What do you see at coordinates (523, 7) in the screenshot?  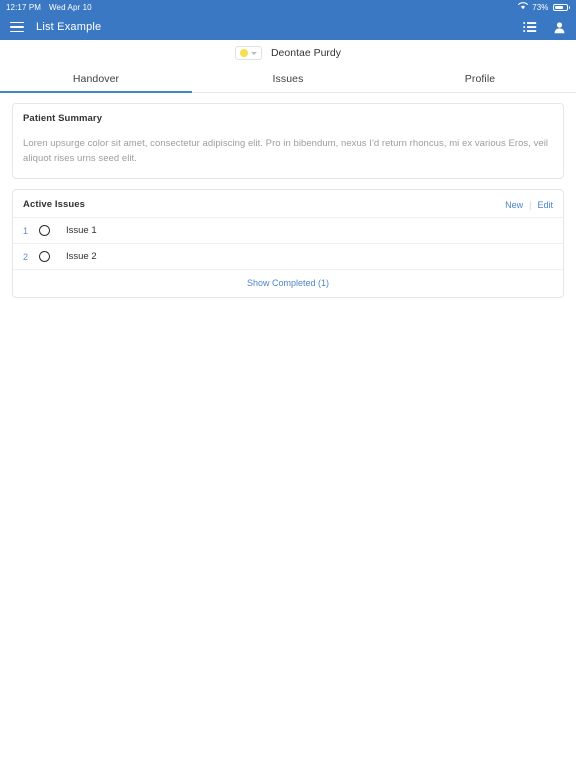 I see `wifi-icon` at bounding box center [523, 7].